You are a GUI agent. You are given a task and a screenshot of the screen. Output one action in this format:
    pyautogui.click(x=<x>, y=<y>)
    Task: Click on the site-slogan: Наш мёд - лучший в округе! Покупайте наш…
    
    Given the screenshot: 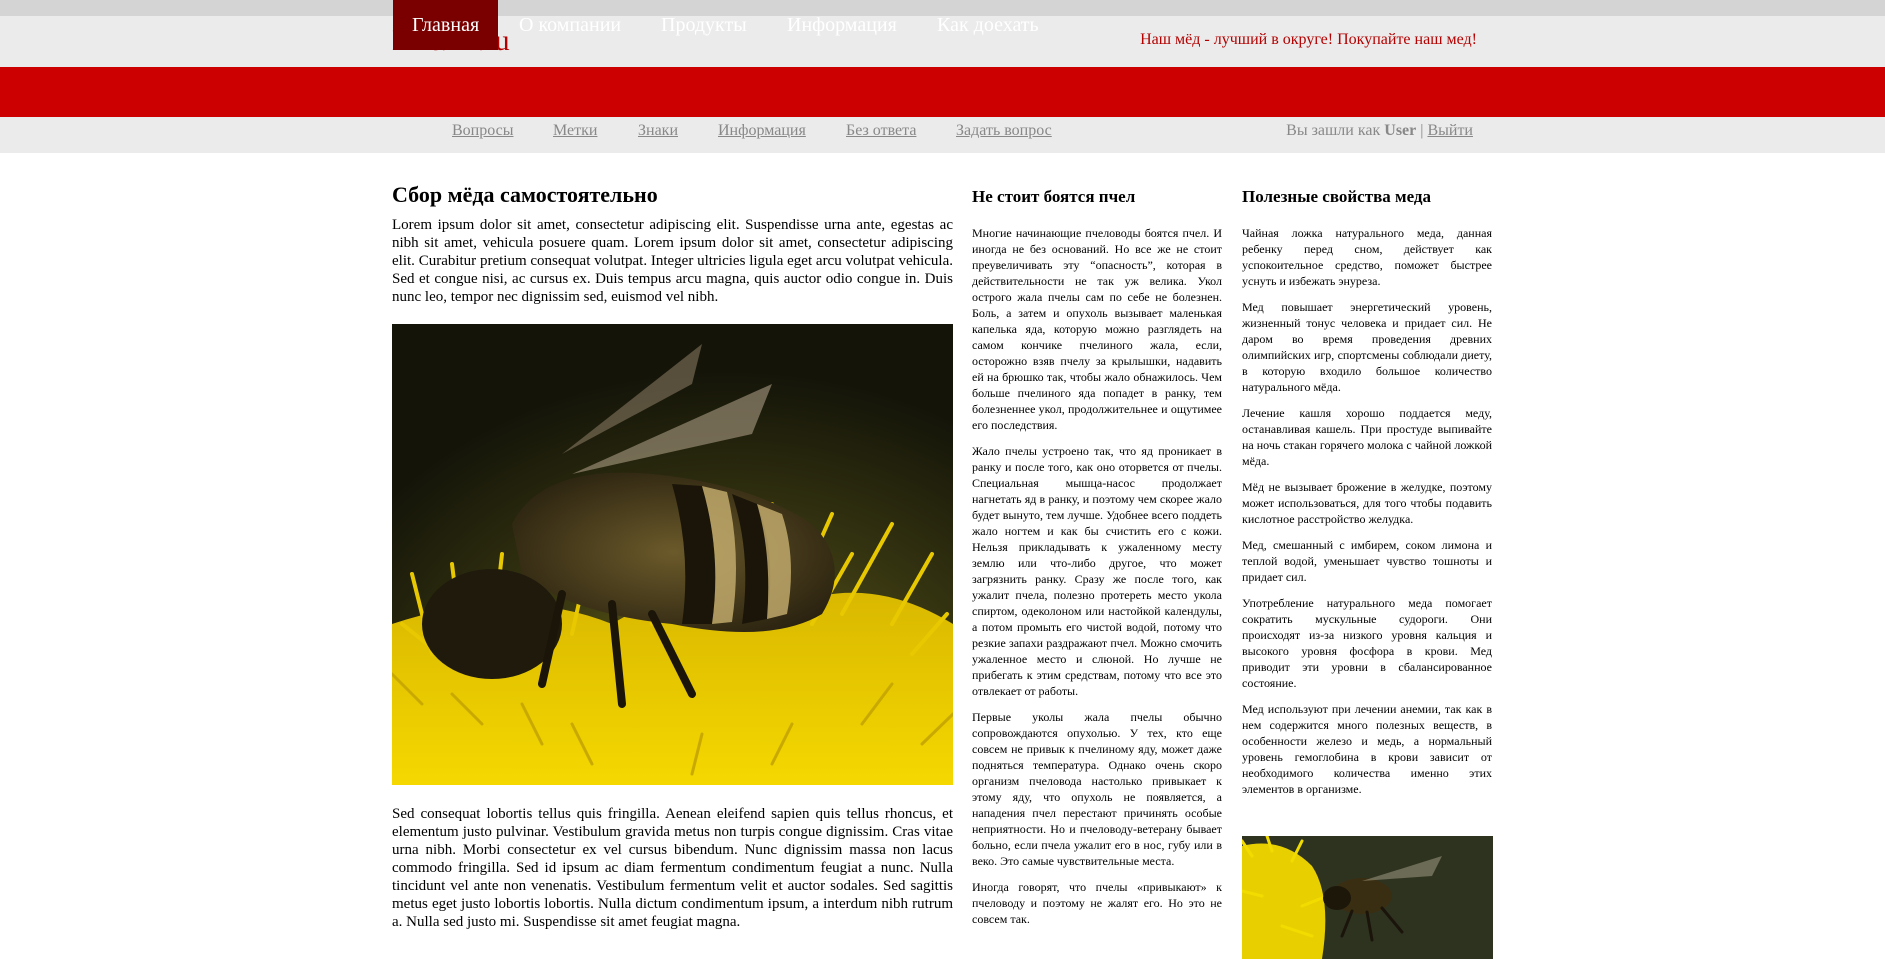 What is the action you would take?
    pyautogui.click(x=1308, y=39)
    